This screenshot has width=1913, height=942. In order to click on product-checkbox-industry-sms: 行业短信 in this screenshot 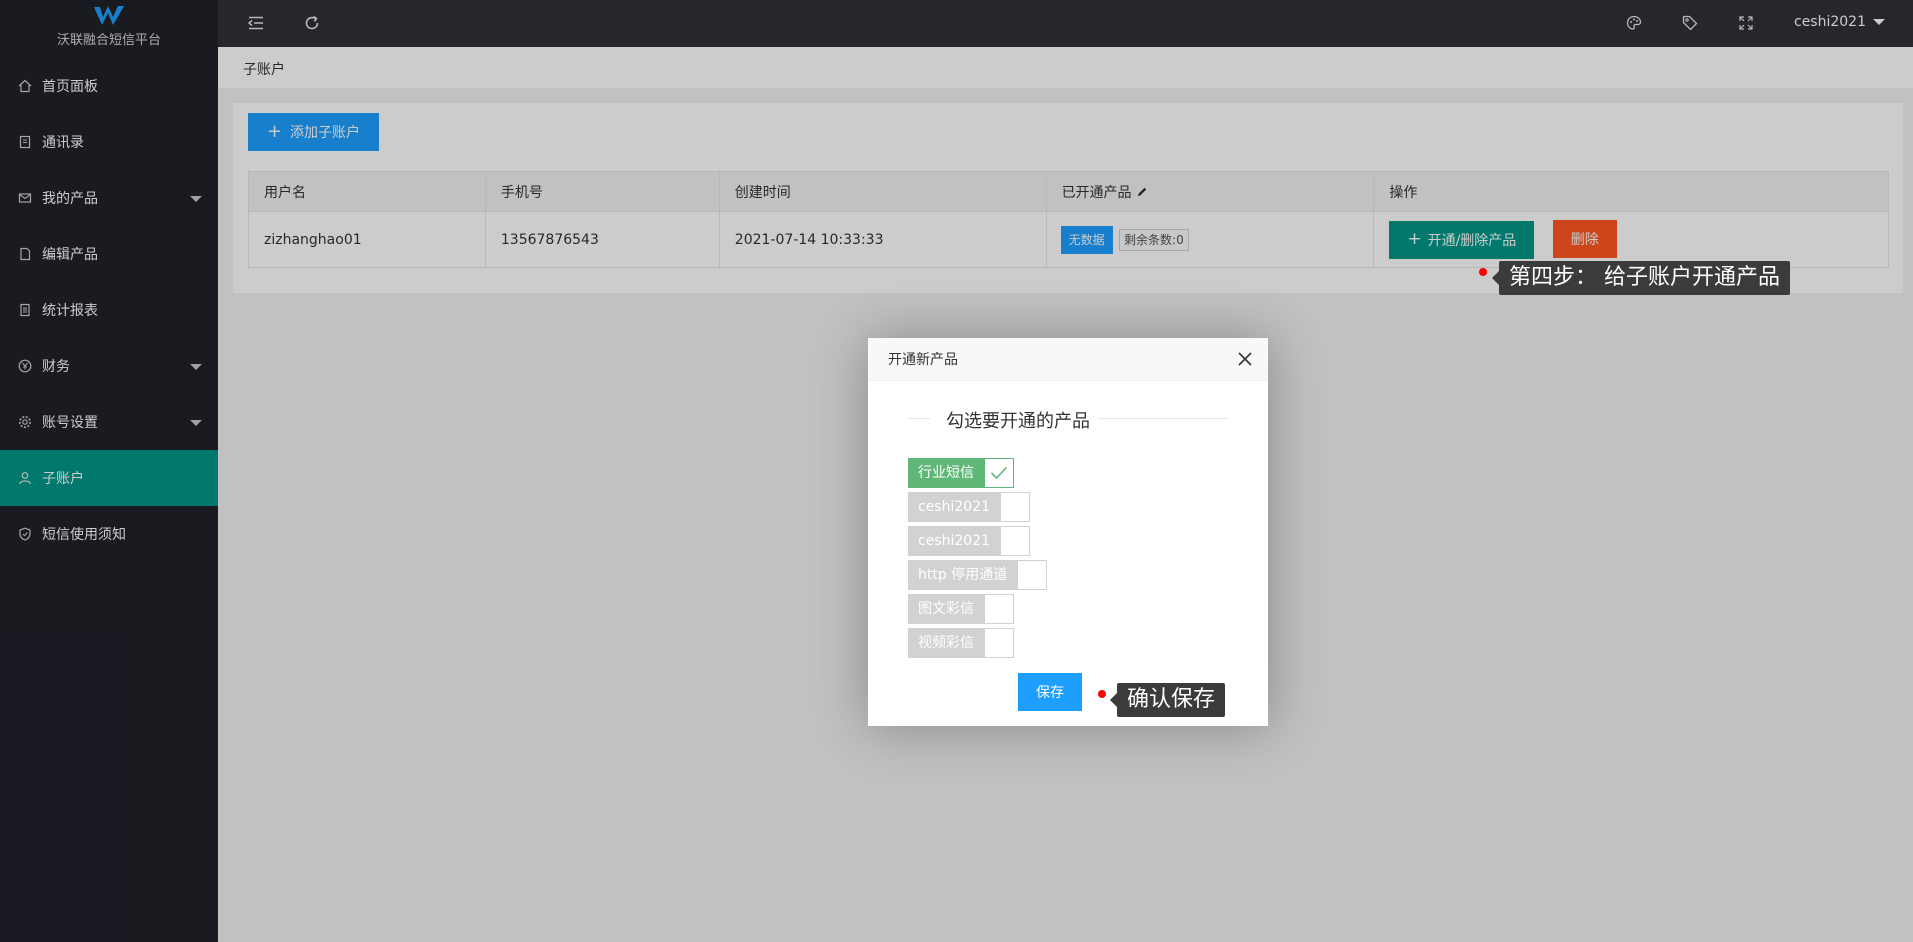, I will do `click(961, 473)`.